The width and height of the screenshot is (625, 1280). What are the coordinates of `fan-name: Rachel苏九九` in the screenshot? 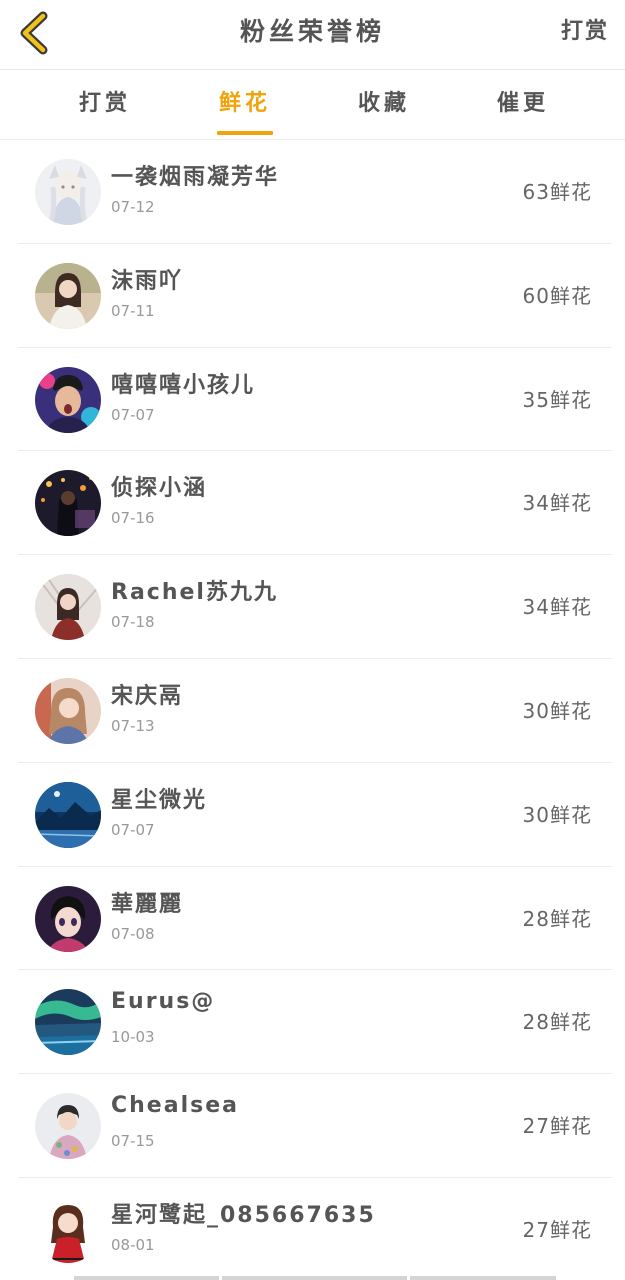 It's located at (194, 593).